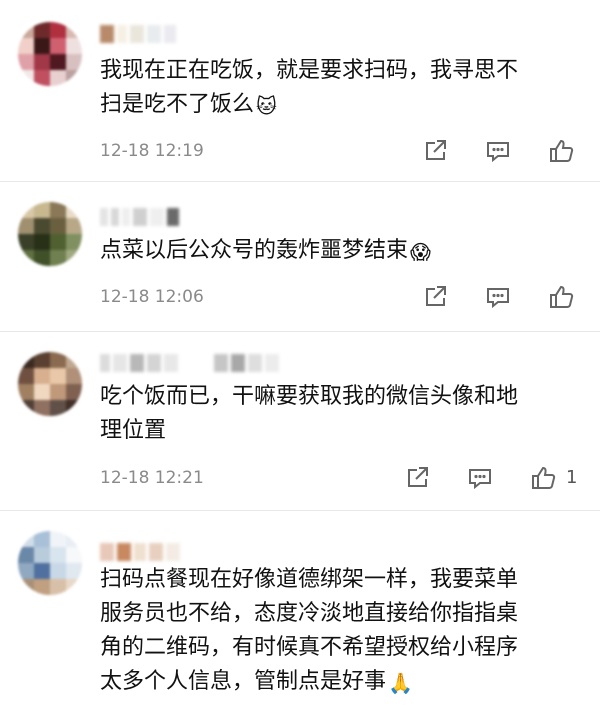  Describe the element at coordinates (309, 579) in the screenshot. I see `comment-line: 扫码点餐现在好像道德绑架一样，我要菜单` at that location.